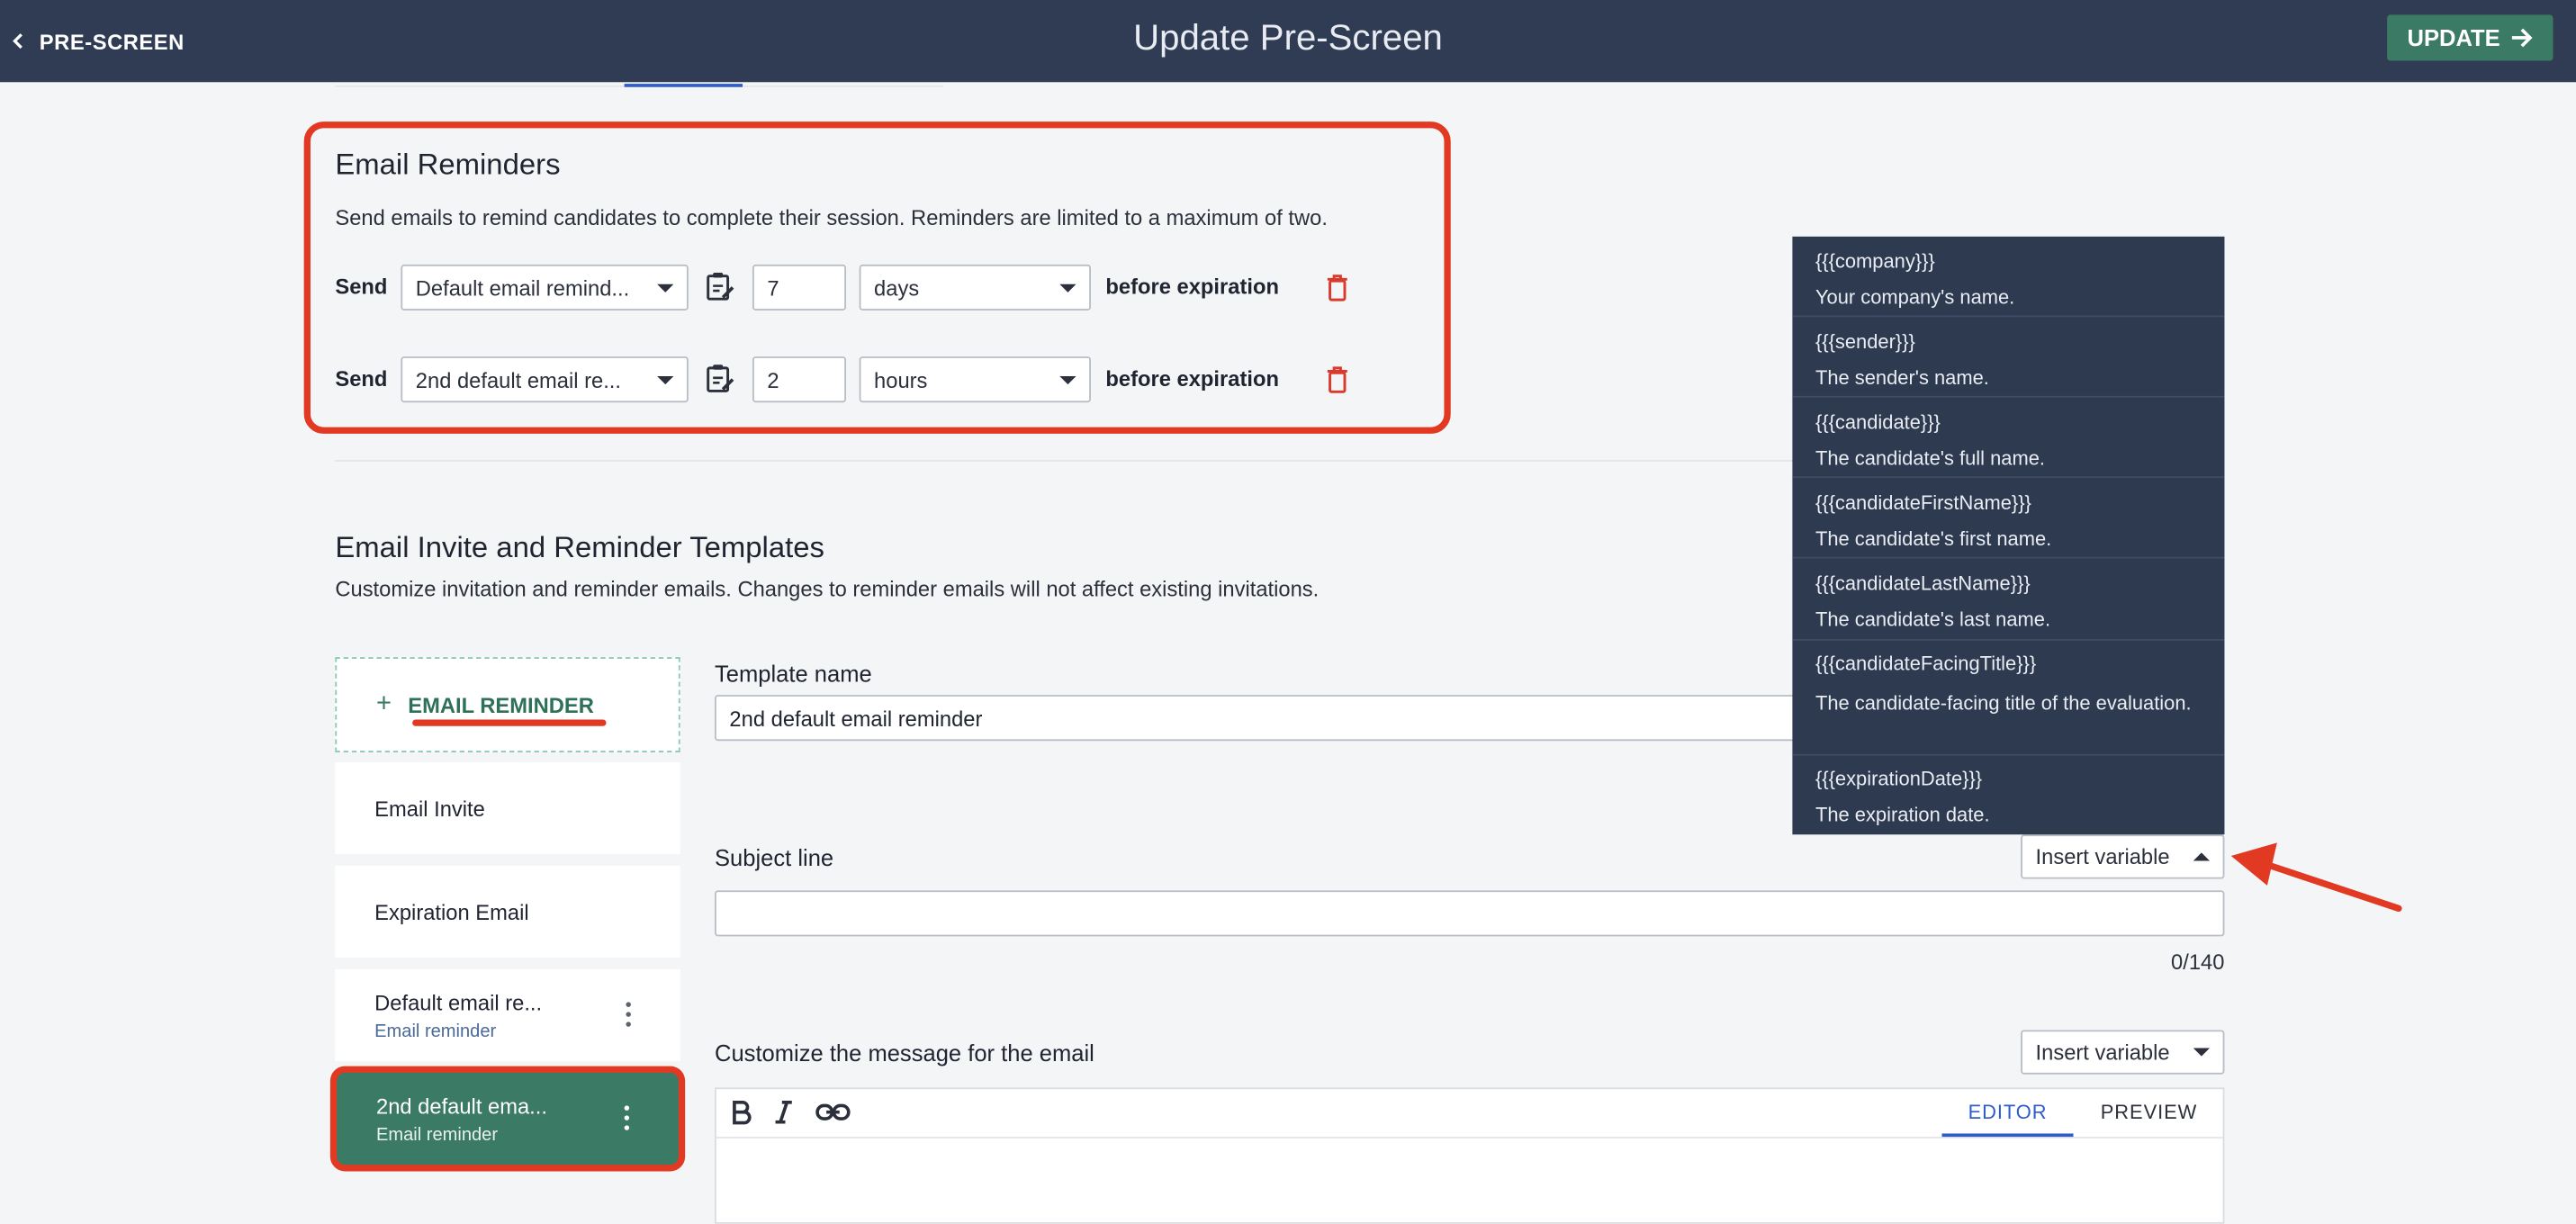 The width and height of the screenshot is (2576, 1224). What do you see at coordinates (975, 379) in the screenshot?
I see `reminder-unit-select: hours` at bounding box center [975, 379].